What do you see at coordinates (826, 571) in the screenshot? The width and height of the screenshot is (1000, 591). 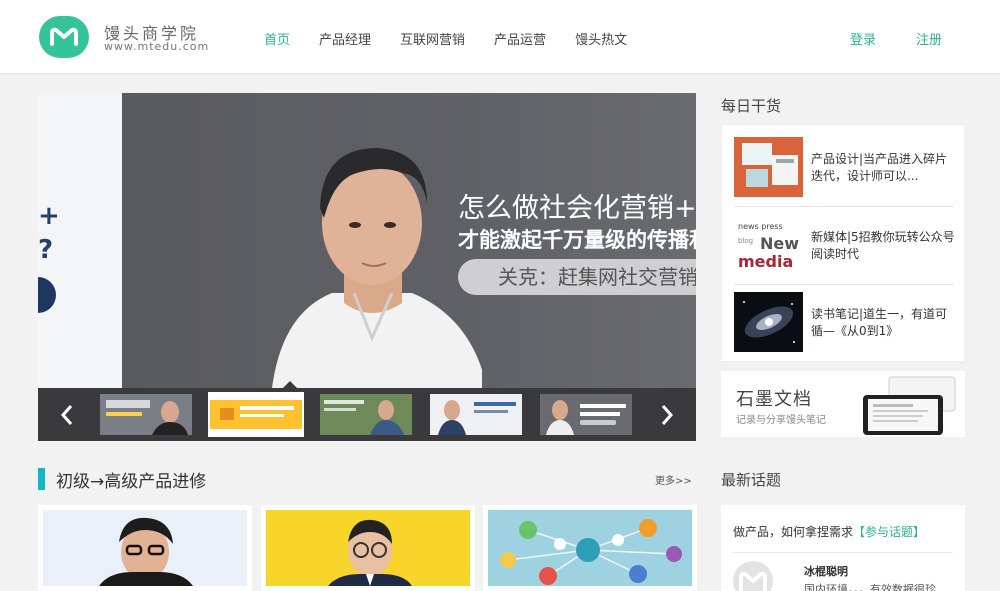 I see `topic-username: 冰棍聪明` at bounding box center [826, 571].